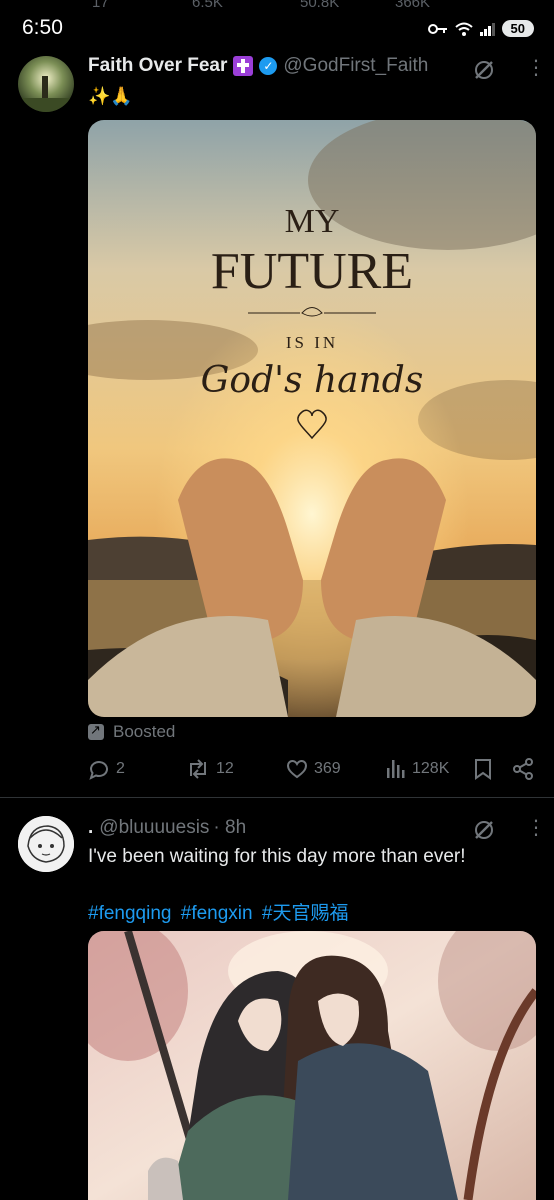 The image size is (554, 1200). I want to click on hashtag-link: #天官赐福, so click(305, 913).